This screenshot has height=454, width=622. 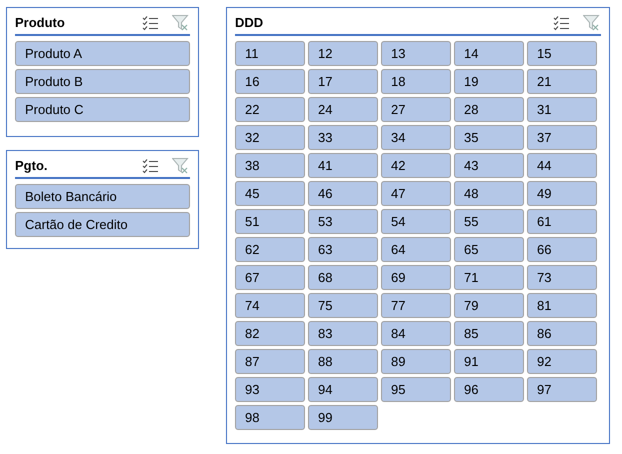 What do you see at coordinates (416, 165) in the screenshot?
I see `slicer-item: 42` at bounding box center [416, 165].